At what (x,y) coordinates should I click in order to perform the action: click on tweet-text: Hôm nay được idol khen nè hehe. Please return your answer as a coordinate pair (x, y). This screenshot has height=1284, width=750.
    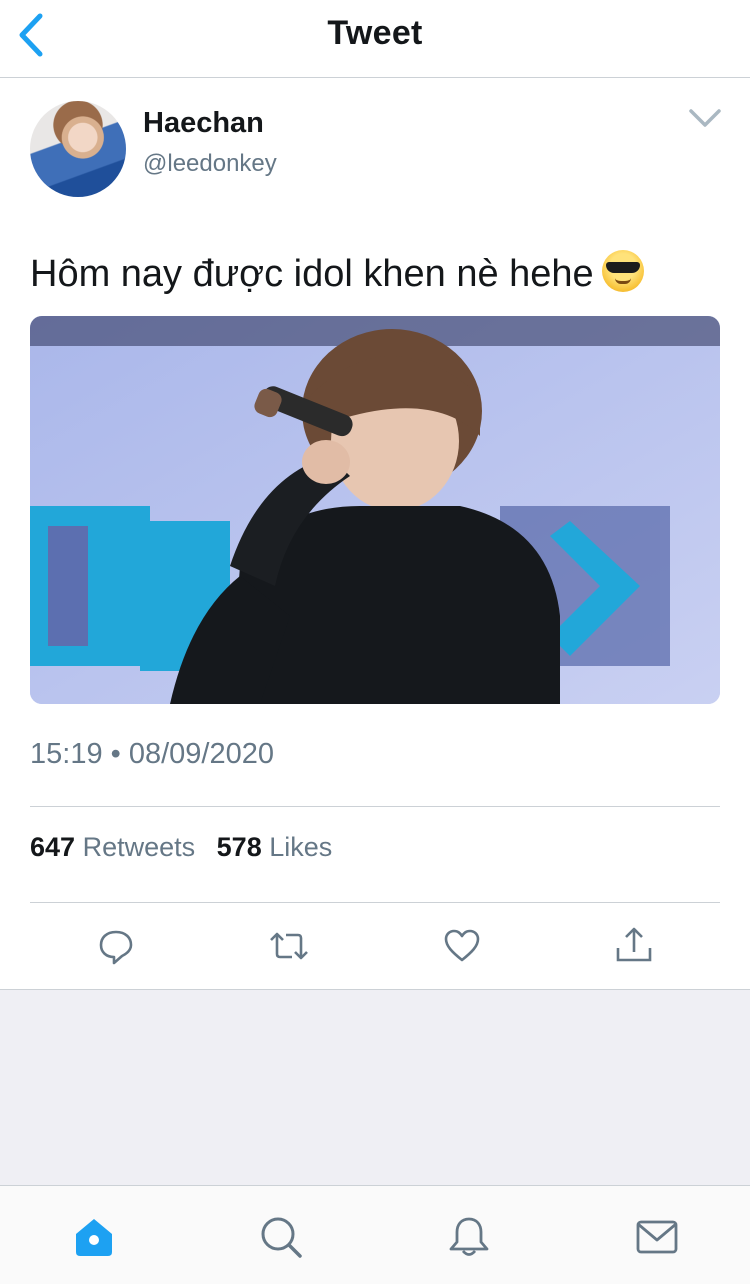
    Looking at the image, I should click on (337, 273).